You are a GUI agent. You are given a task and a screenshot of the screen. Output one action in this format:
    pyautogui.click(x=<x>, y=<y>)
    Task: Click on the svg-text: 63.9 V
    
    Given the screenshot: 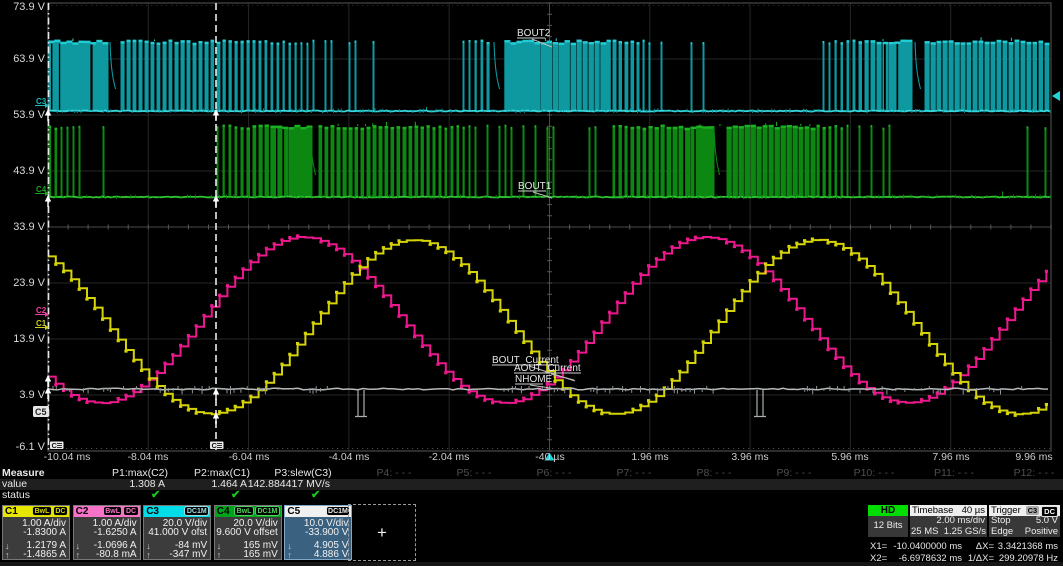 What is the action you would take?
    pyautogui.click(x=29, y=59)
    